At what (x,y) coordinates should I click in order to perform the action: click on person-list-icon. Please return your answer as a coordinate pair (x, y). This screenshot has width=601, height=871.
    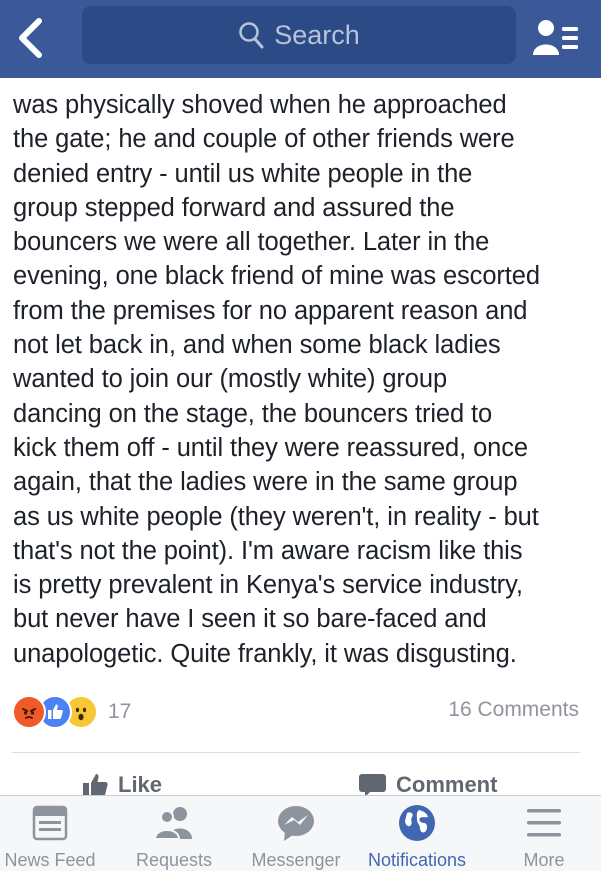
    Looking at the image, I should click on (555, 37).